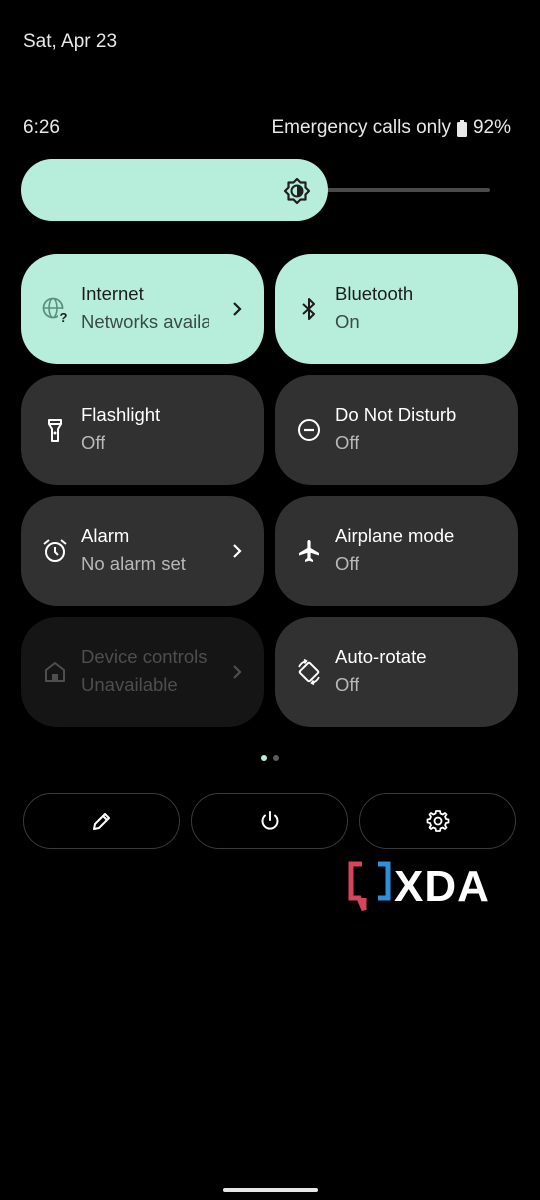  Describe the element at coordinates (309, 430) in the screenshot. I see `do-not-disturb-icon` at that location.